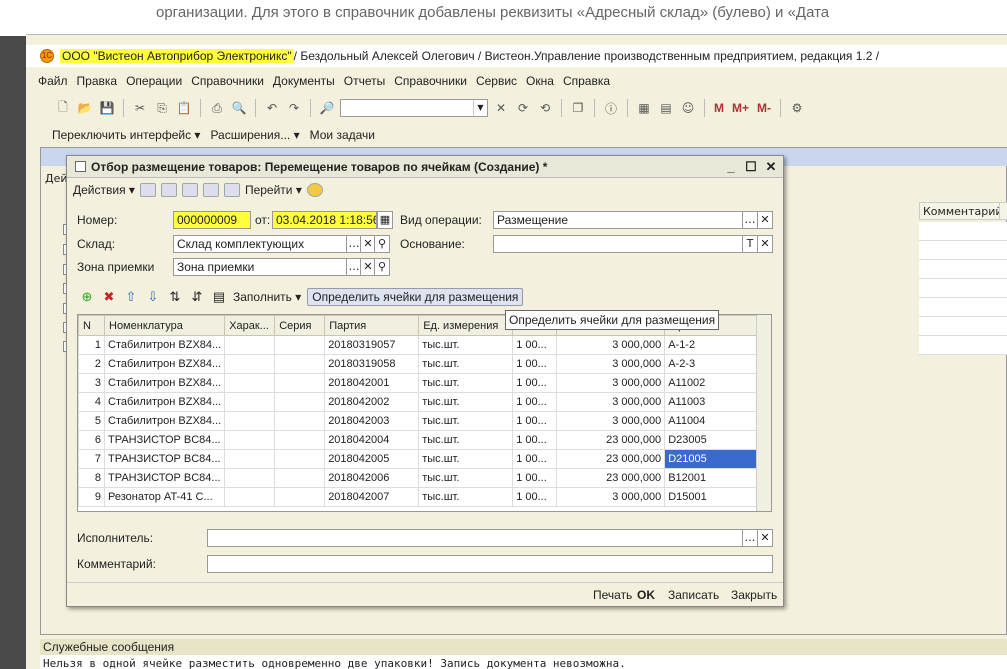 This screenshot has height=669, width=1007. I want to click on table-cell: 23 000,000, so click(611, 478).